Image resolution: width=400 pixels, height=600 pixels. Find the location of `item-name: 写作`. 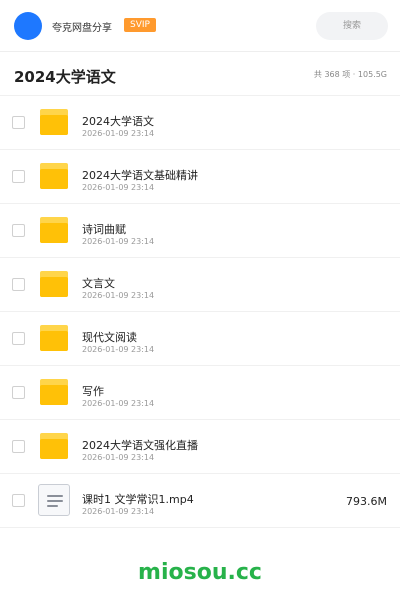

item-name: 写作 is located at coordinates (93, 391).